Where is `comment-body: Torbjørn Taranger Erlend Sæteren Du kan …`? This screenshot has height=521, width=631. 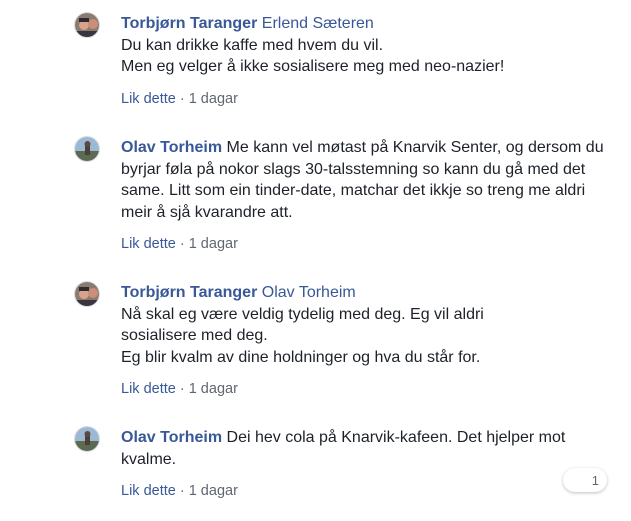
comment-body: Torbjørn Taranger Erlend Sæteren Du kan … is located at coordinates (363, 45).